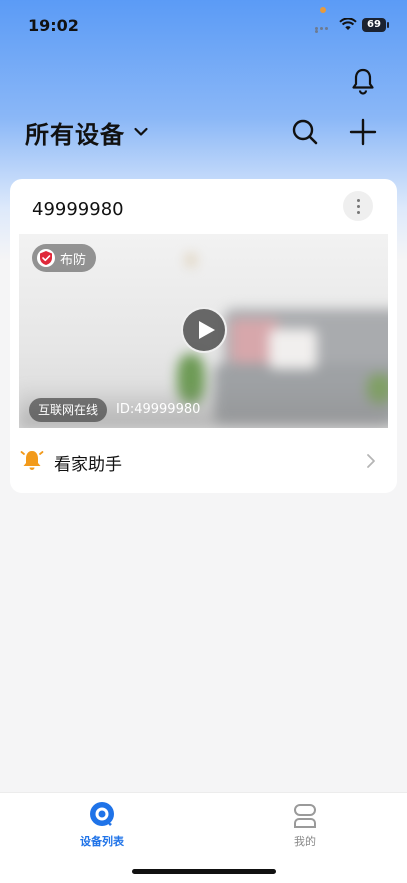  What do you see at coordinates (78, 209) in the screenshot?
I see `device-name: 49999980` at bounding box center [78, 209].